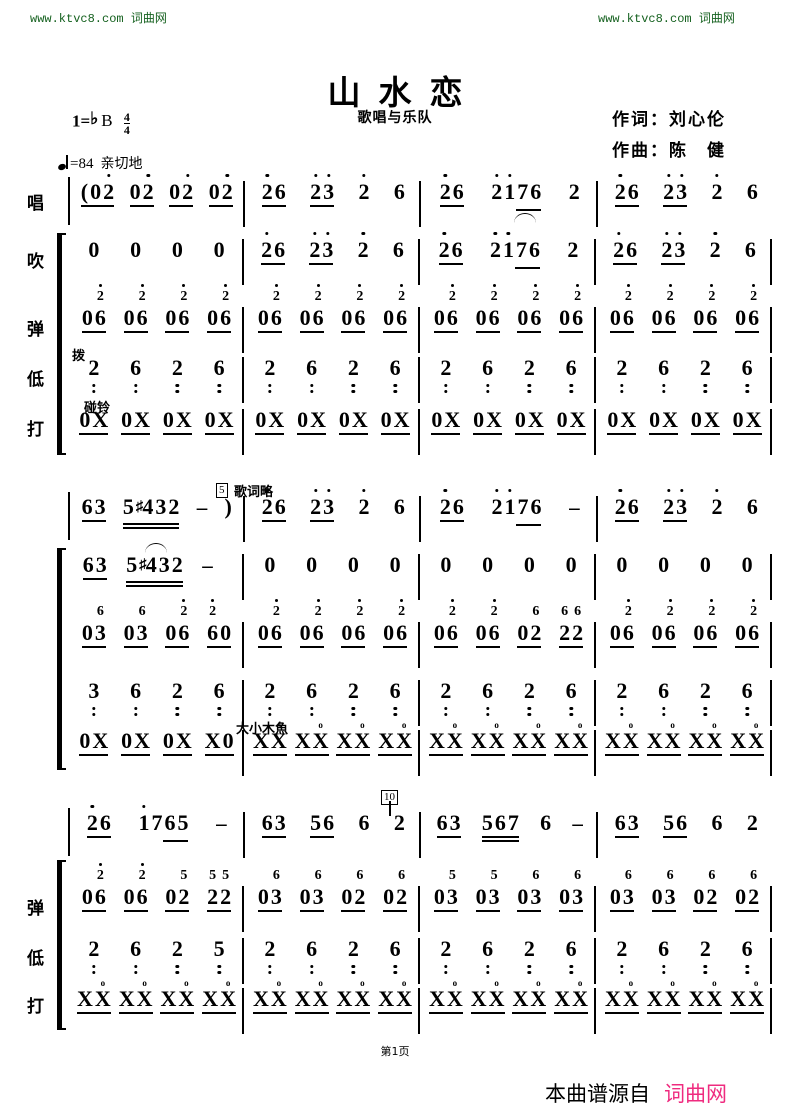 The width and height of the screenshot is (790, 1119). I want to click on tempo-marking: =84 亲切地, so click(100, 162).